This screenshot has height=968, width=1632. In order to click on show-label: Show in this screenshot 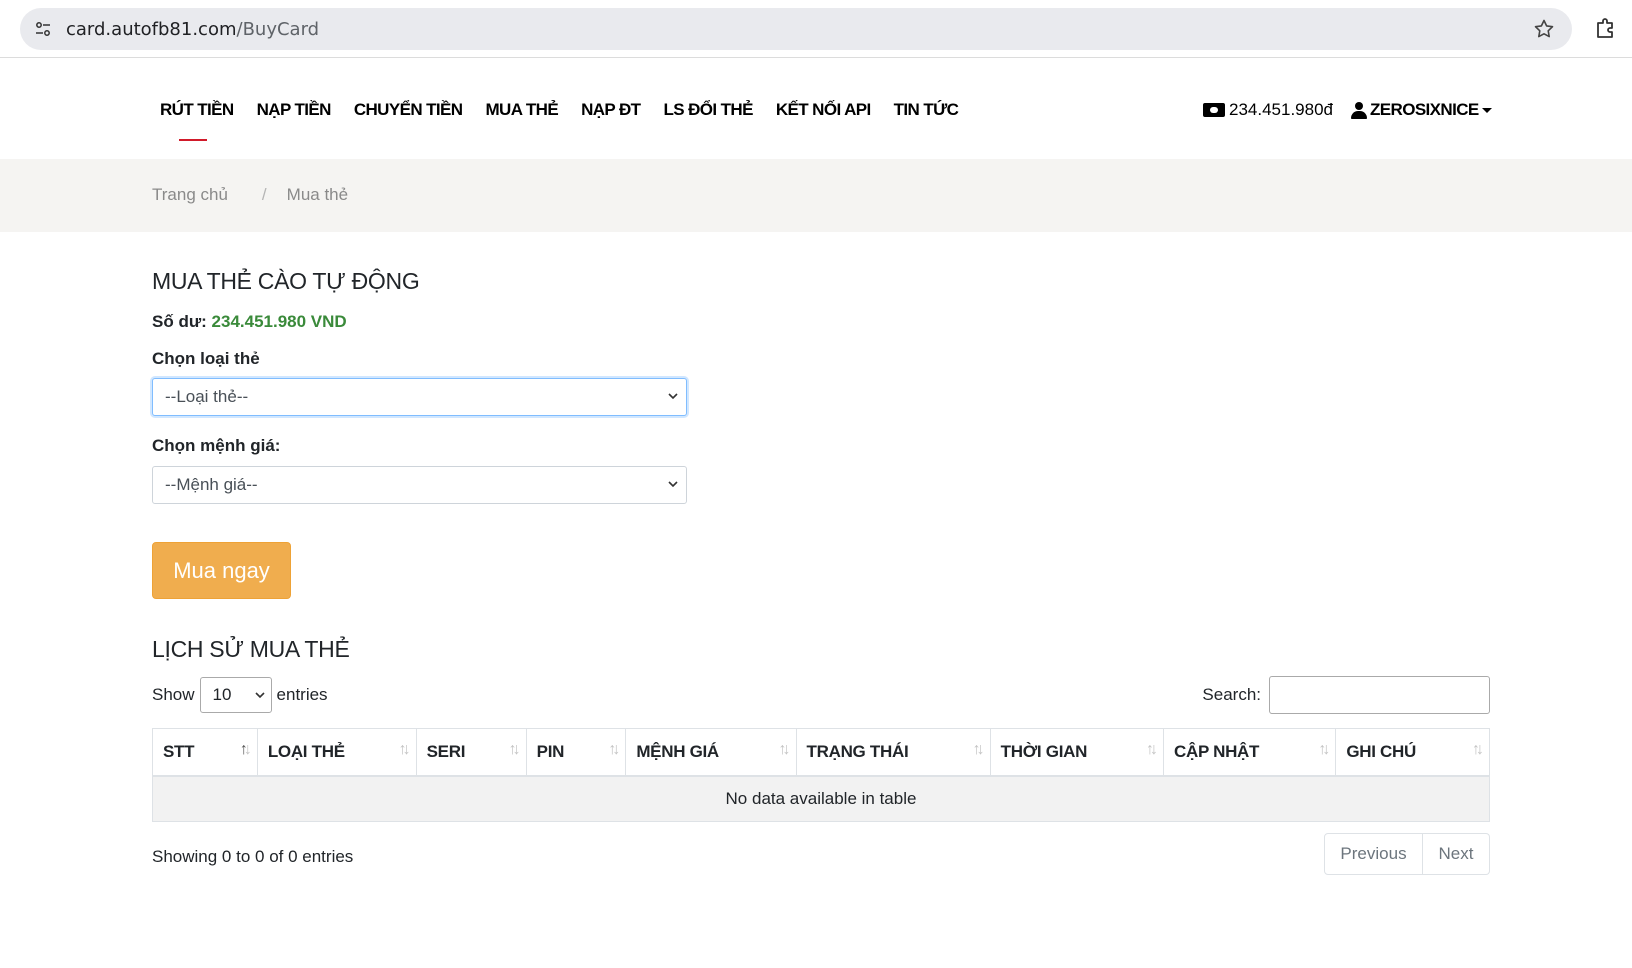, I will do `click(173, 694)`.